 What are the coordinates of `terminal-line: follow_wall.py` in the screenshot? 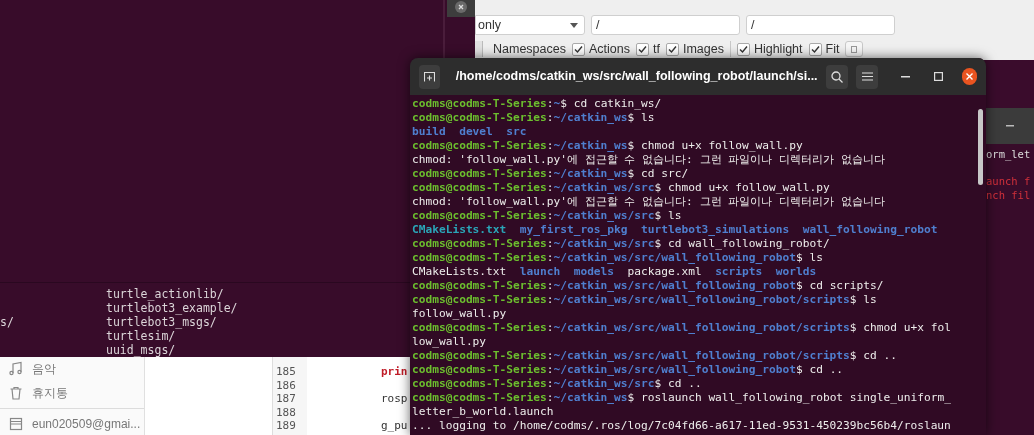 It's located at (459, 314).